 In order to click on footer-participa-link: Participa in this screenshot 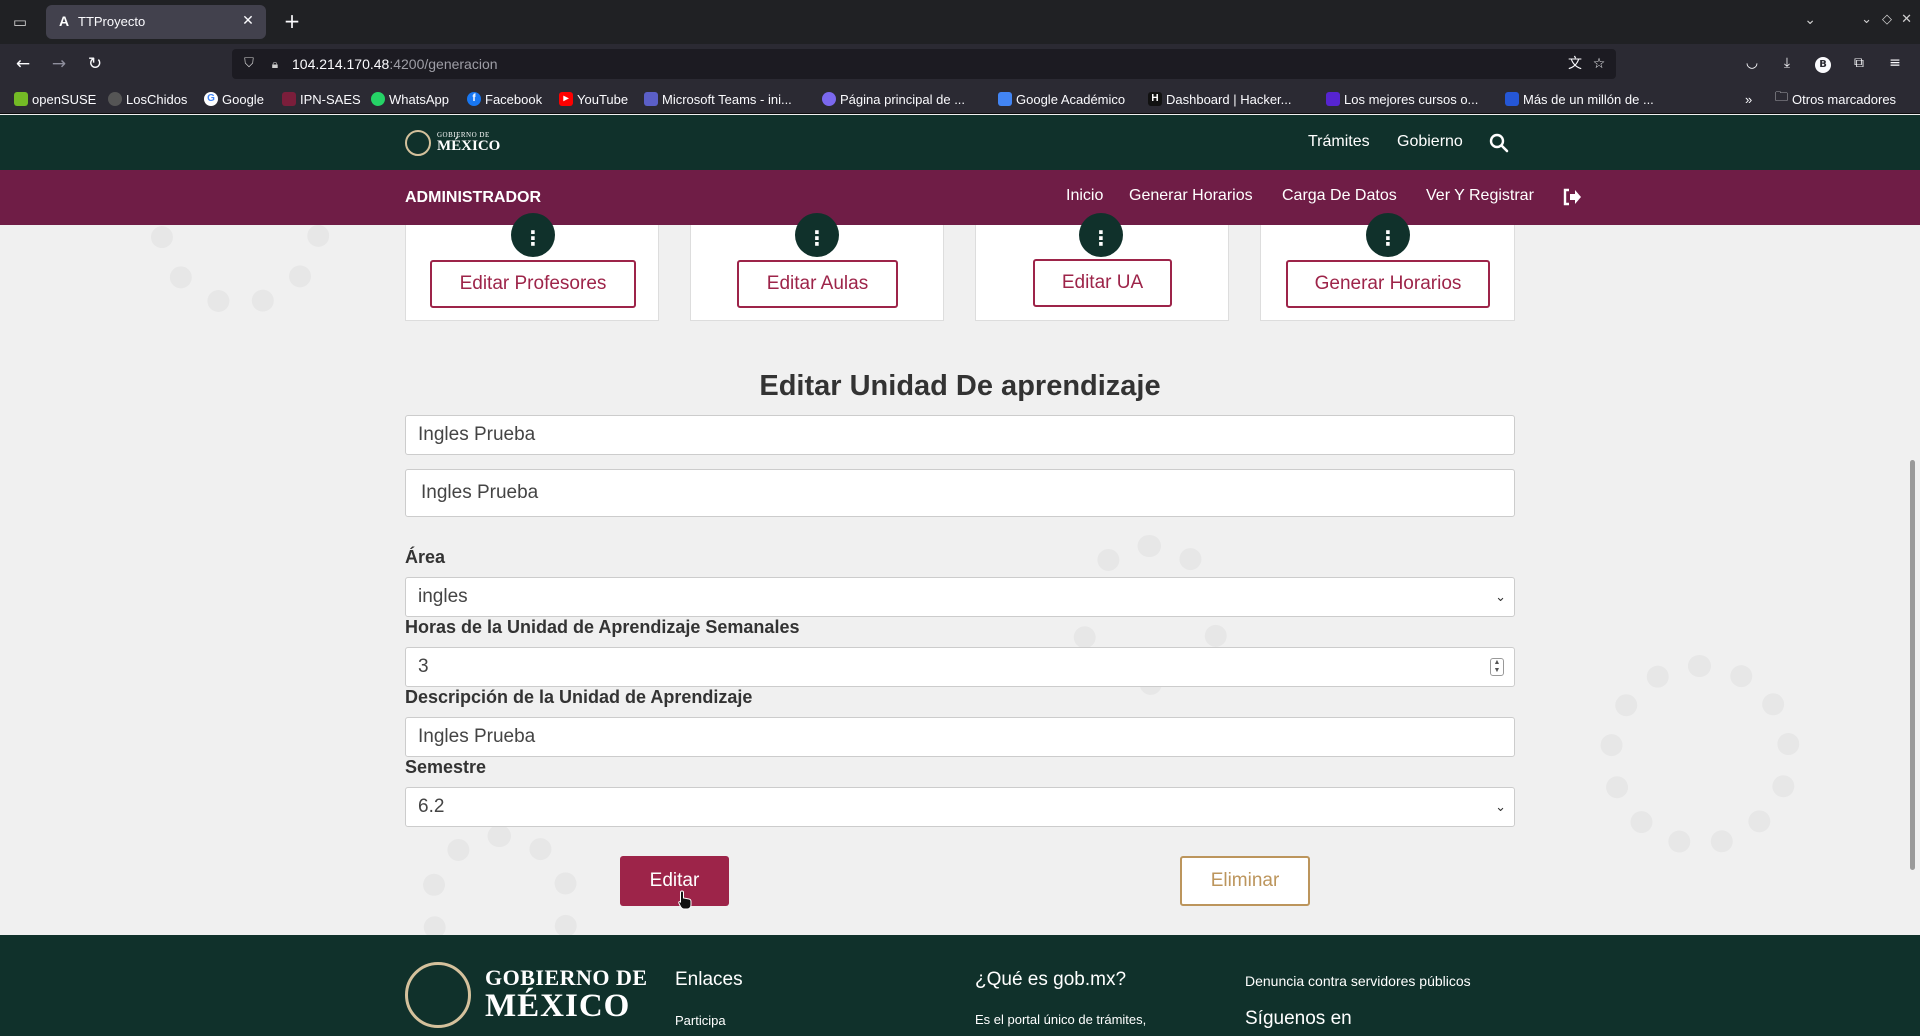, I will do `click(700, 1020)`.